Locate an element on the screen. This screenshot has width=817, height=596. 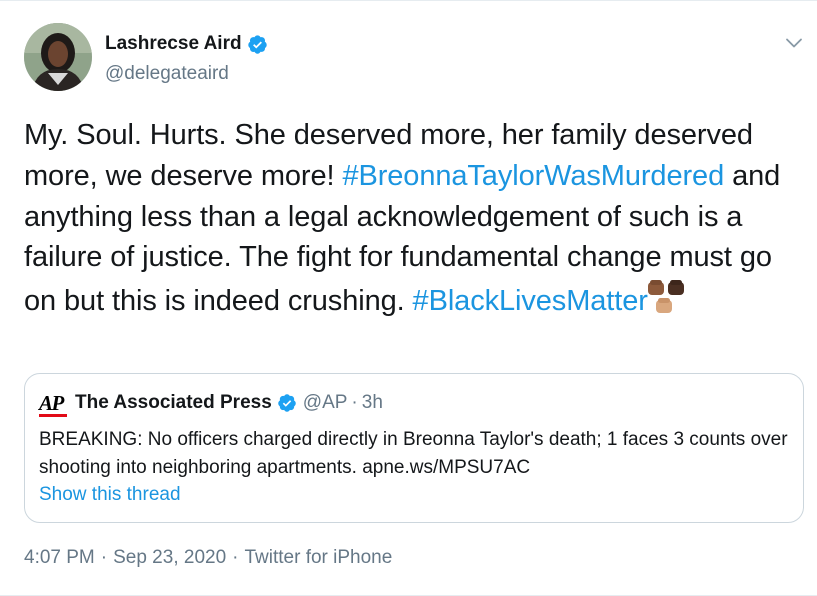
avatar-image is located at coordinates (58, 57).